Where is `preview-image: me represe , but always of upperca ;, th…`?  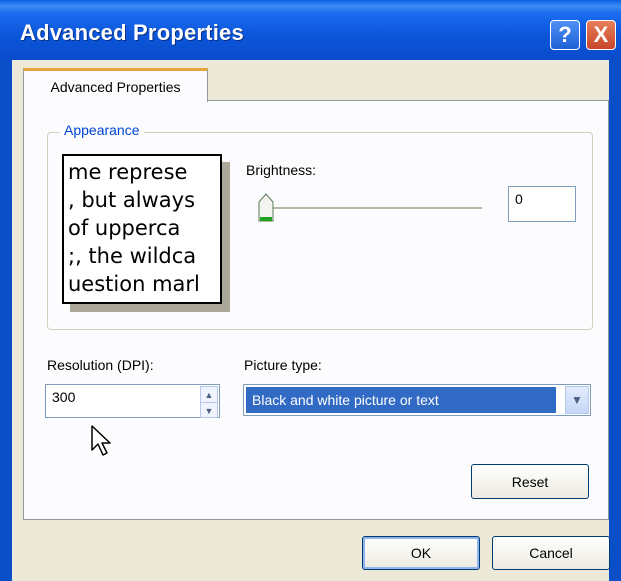
preview-image: me represe , but always of upperca ;, th… is located at coordinates (142, 229).